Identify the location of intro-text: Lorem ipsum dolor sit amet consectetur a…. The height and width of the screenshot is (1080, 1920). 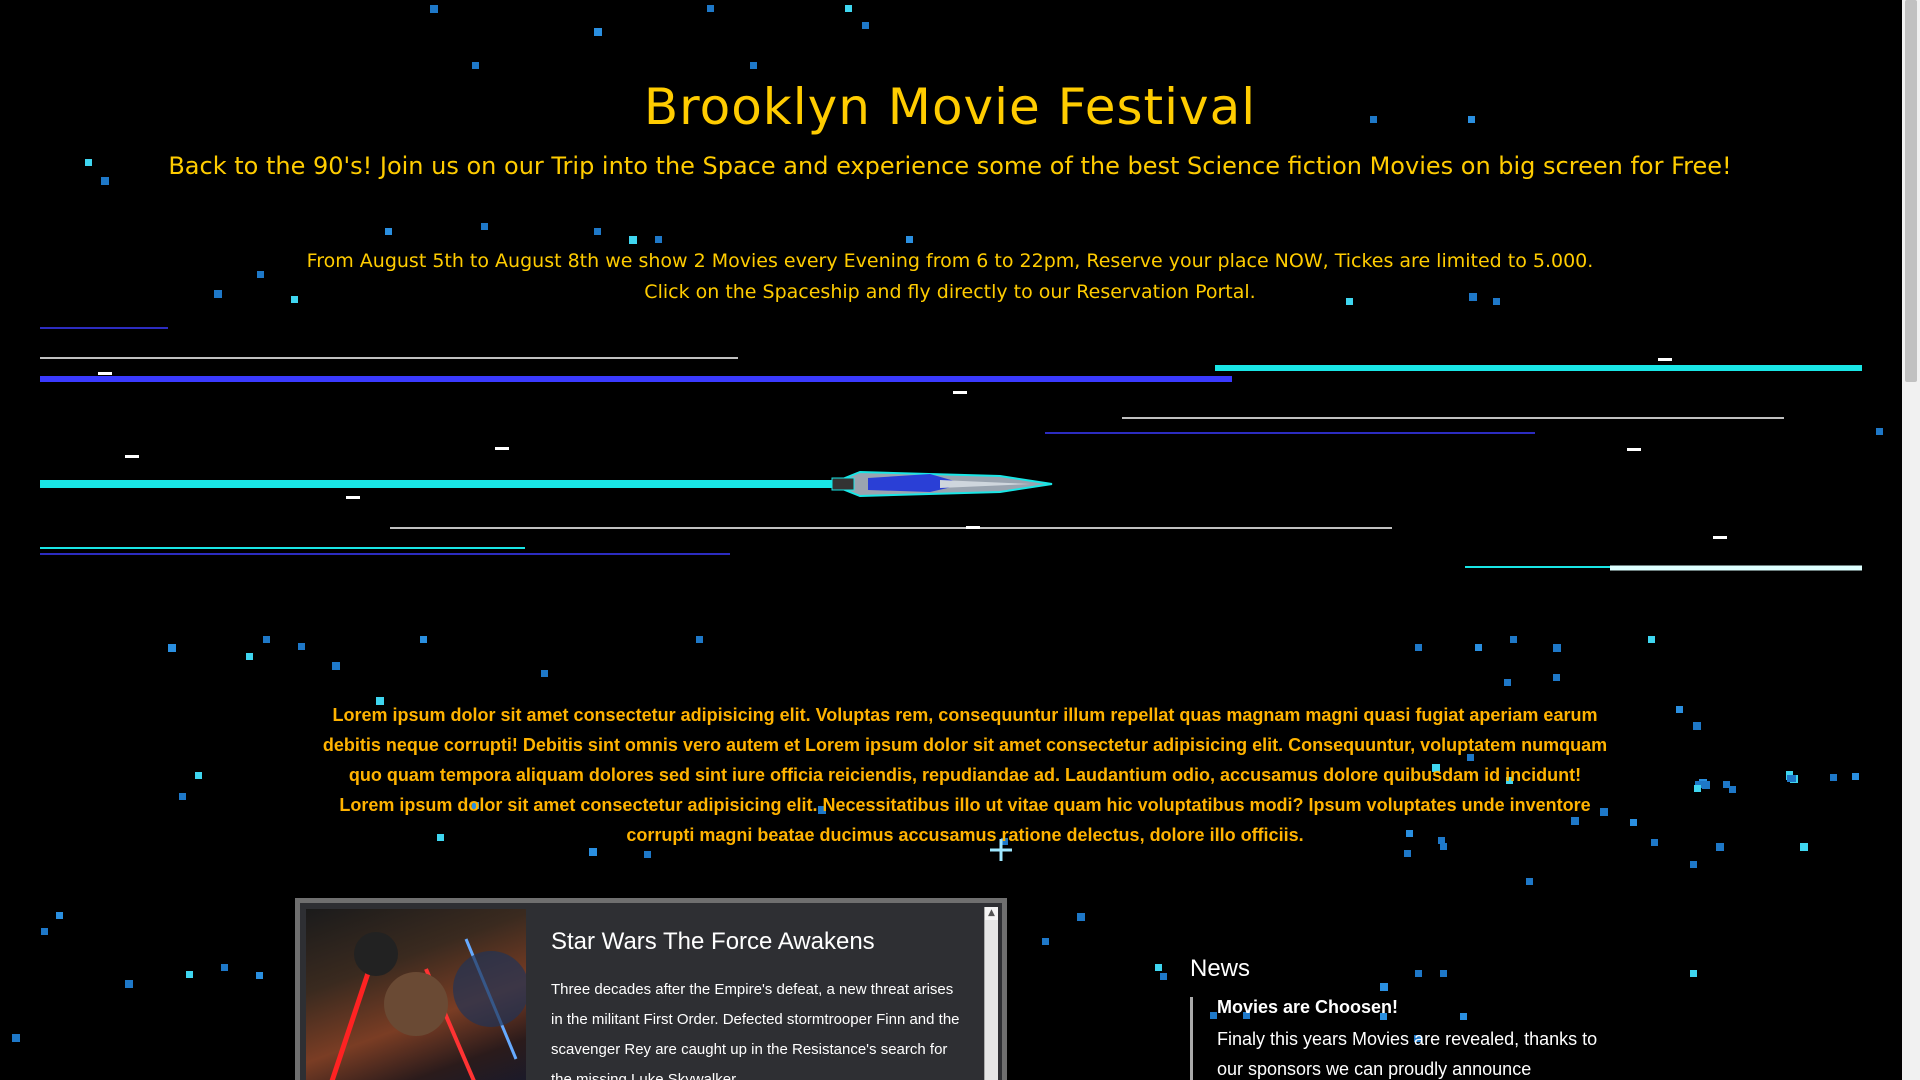
(965, 775).